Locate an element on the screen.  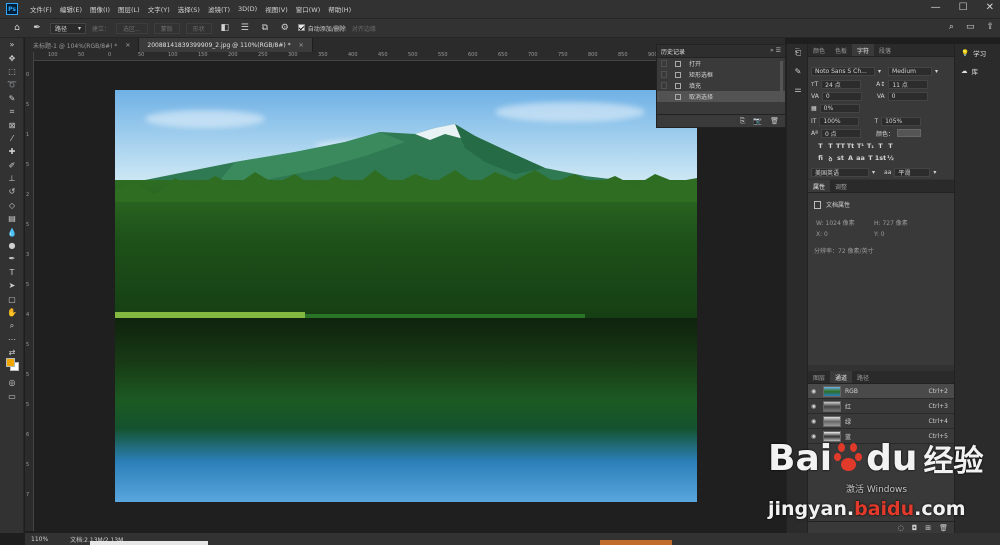
tab-adjustments: 调整 is located at coordinates (841, 186).